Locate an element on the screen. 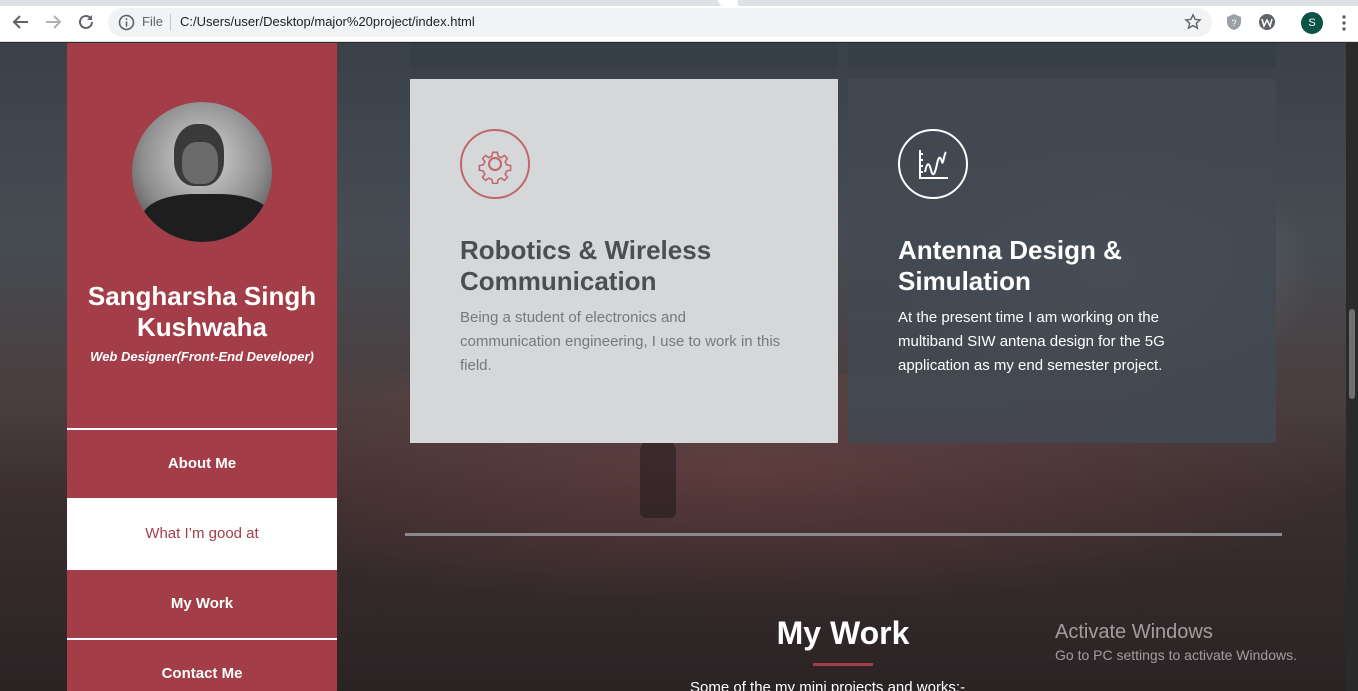  tab-strip is located at coordinates (679, 3).